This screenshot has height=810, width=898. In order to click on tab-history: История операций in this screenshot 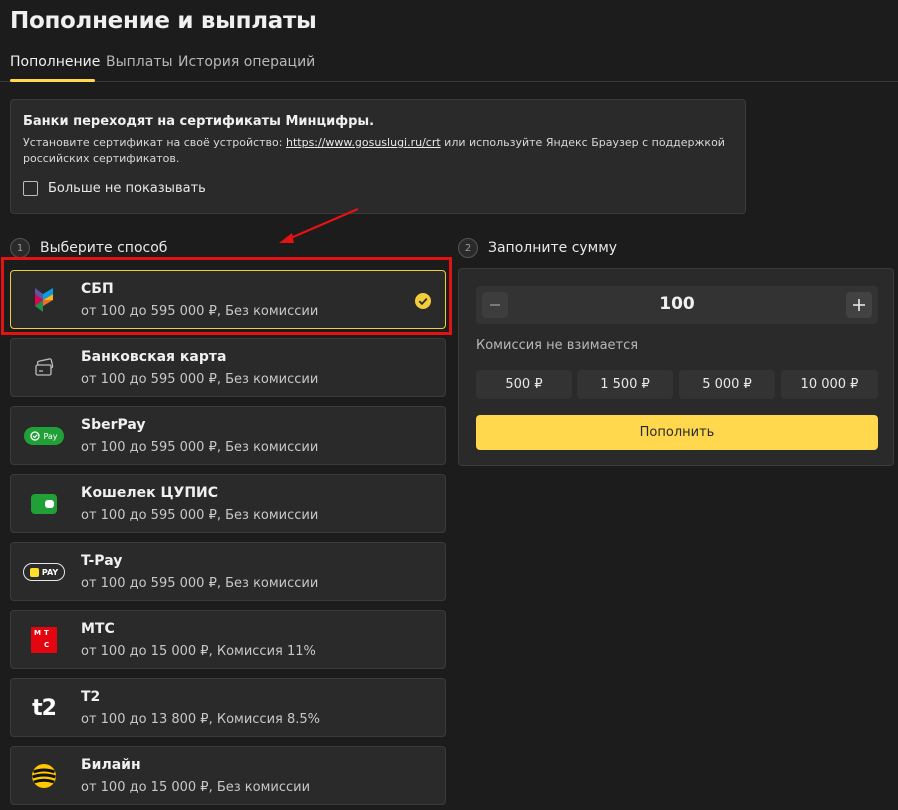, I will do `click(246, 62)`.